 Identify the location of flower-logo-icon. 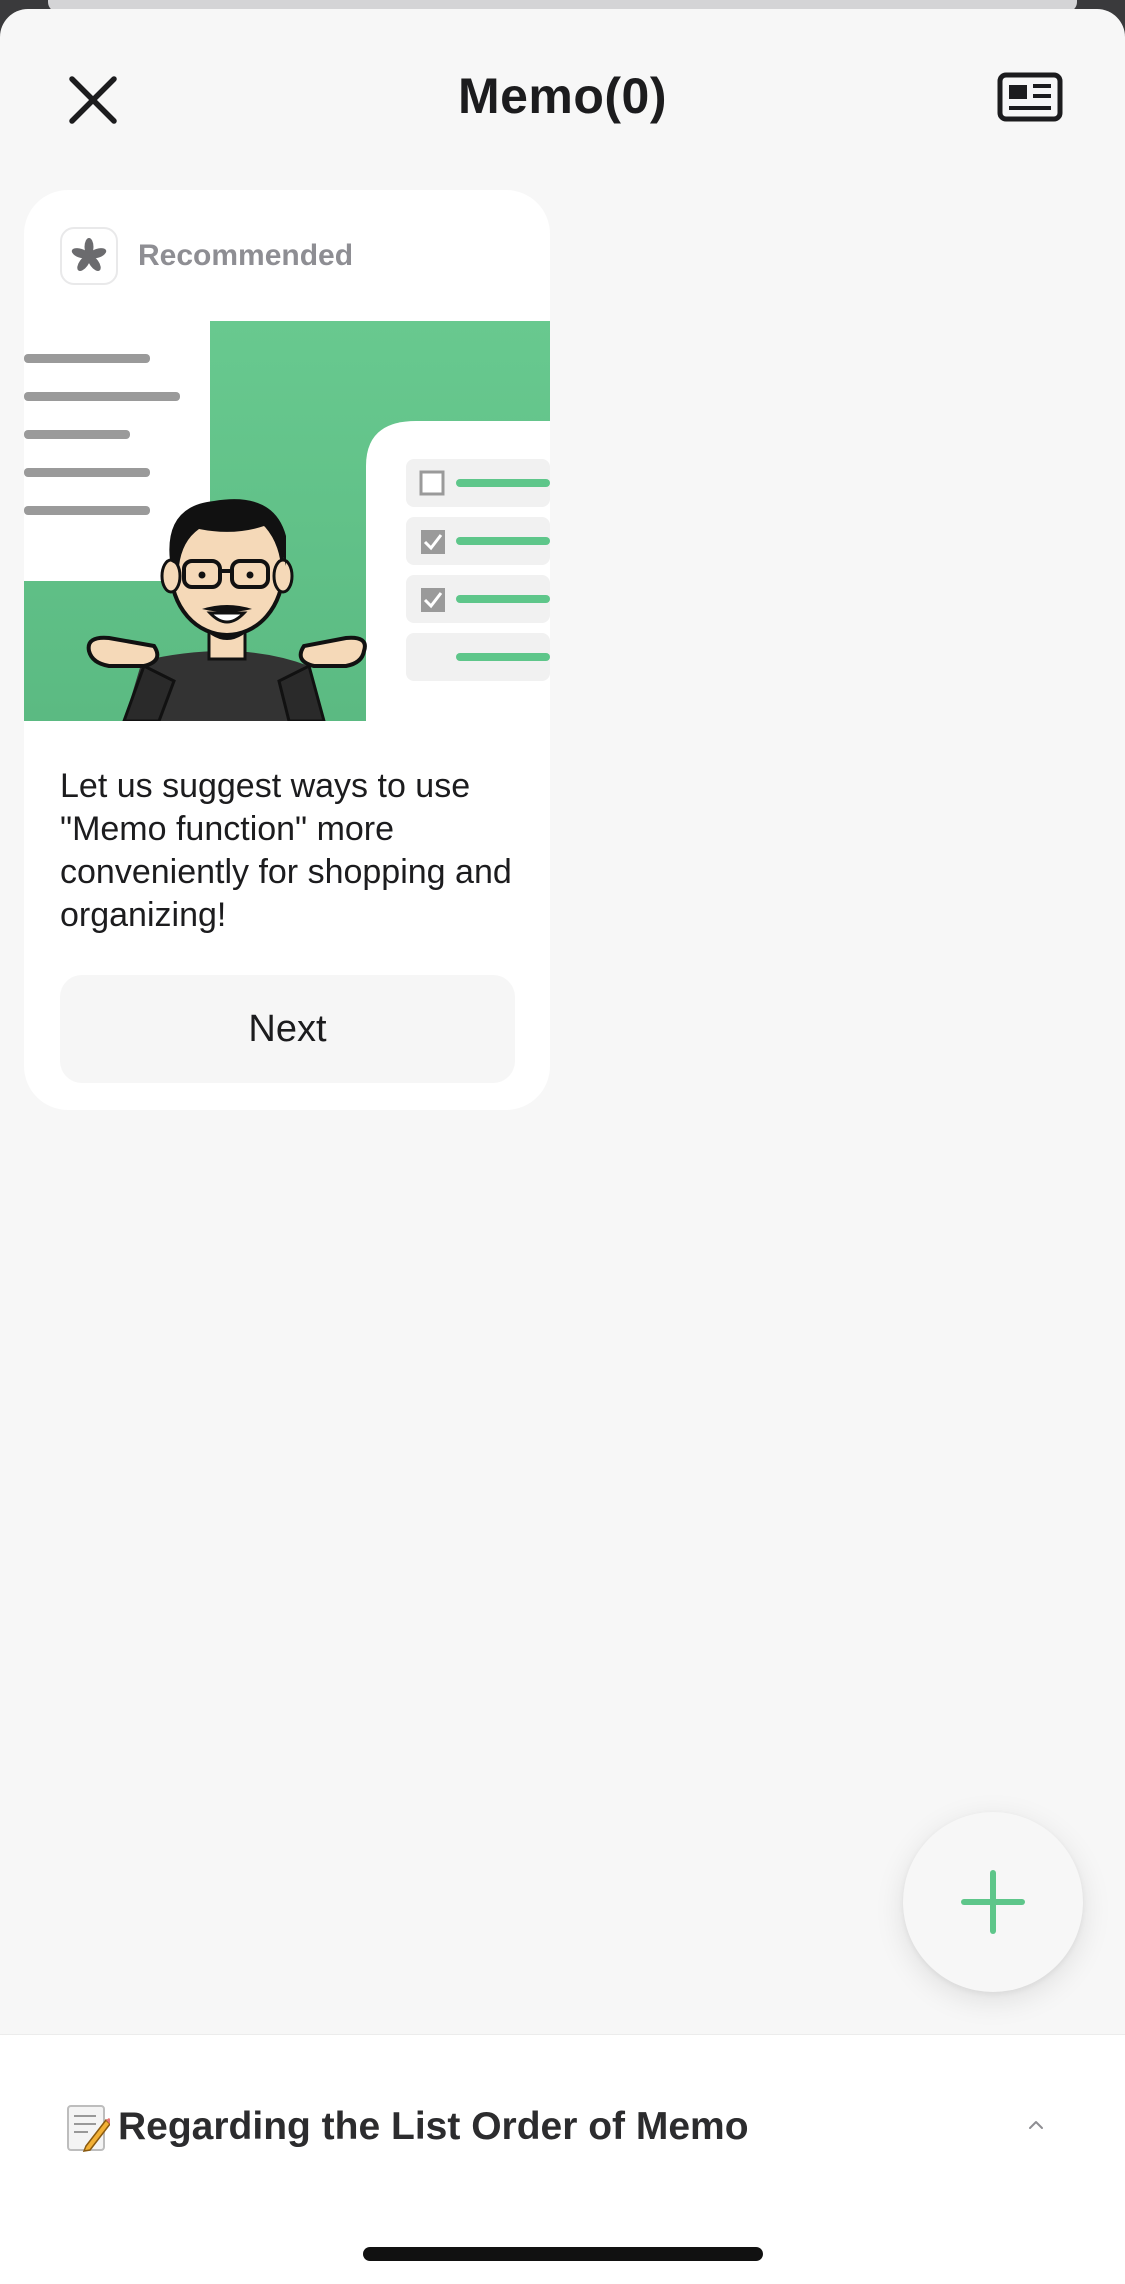
(89, 256).